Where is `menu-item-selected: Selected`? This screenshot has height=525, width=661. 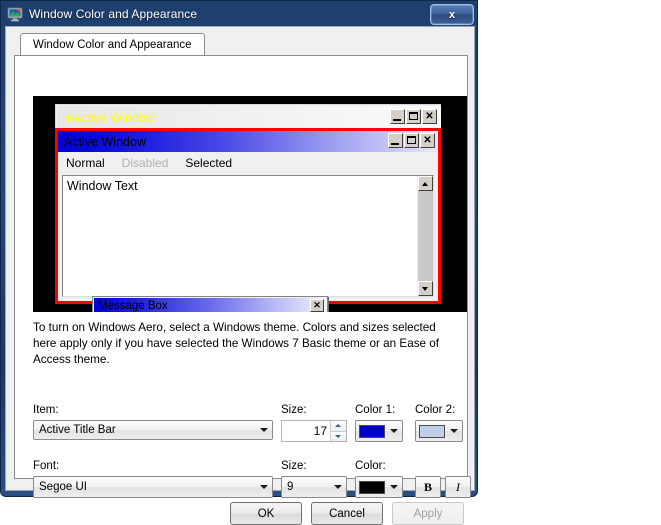 menu-item-selected: Selected is located at coordinates (208, 163).